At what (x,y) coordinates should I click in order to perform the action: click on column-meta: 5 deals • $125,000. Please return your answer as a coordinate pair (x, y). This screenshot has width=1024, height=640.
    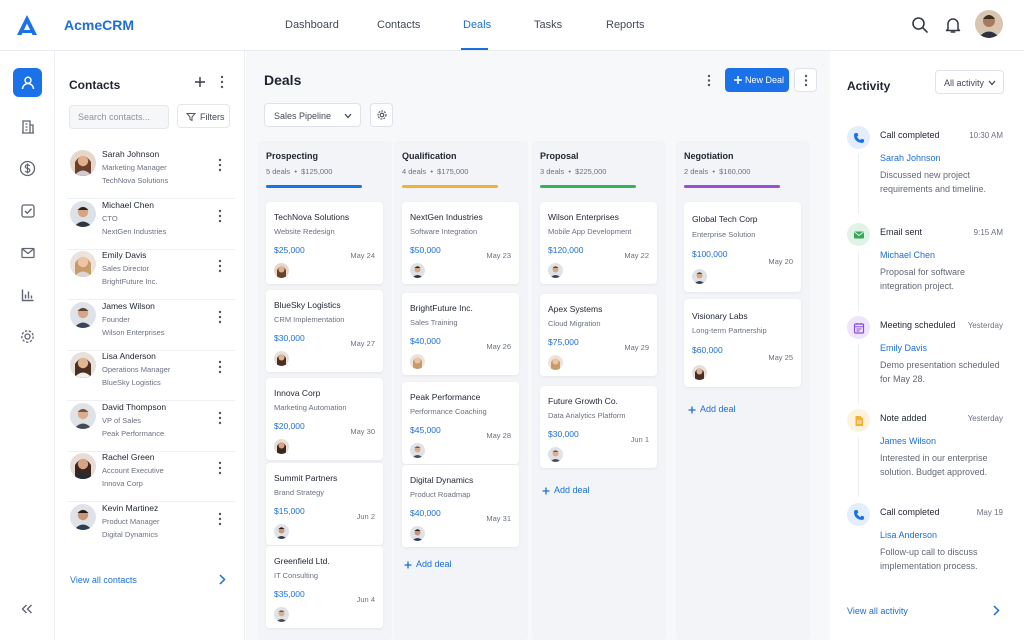
    Looking at the image, I should click on (299, 171).